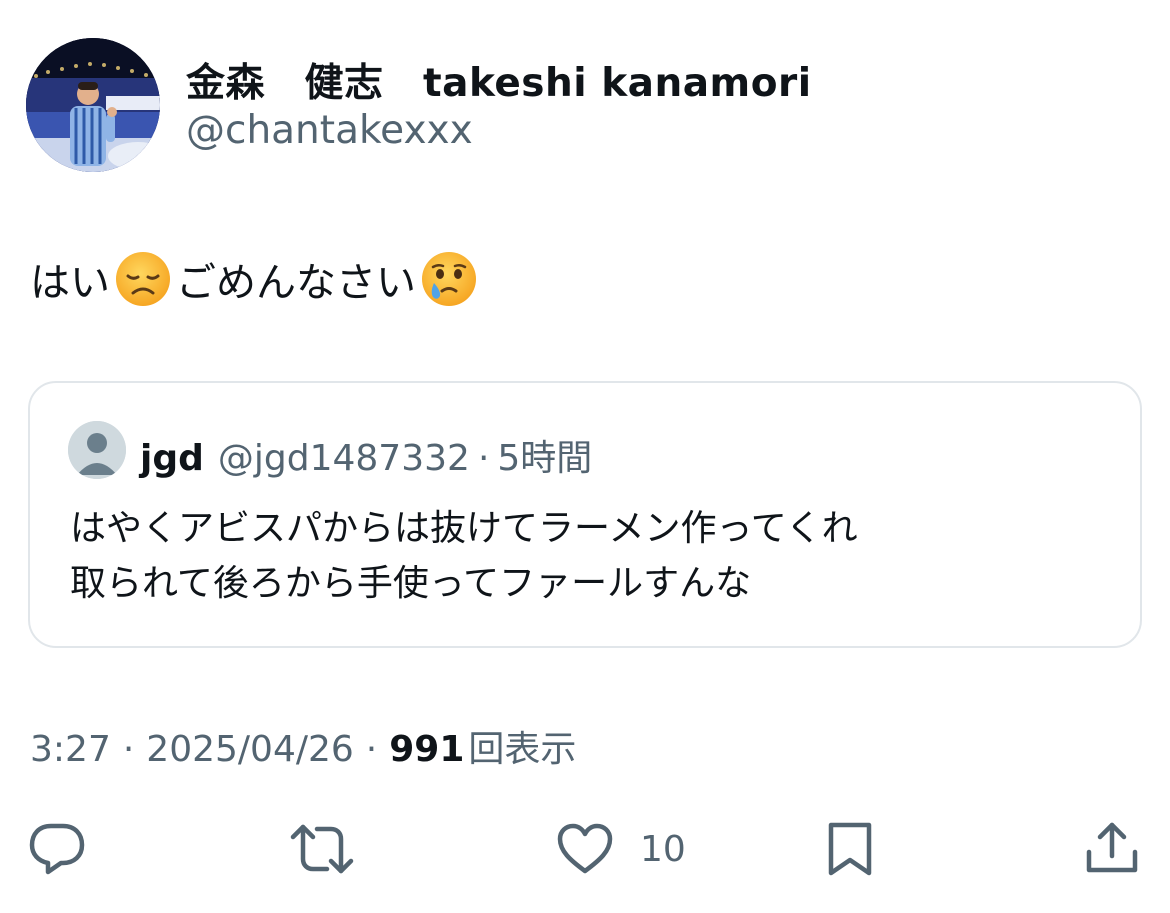 This screenshot has height=913, width=1170. I want to click on retweet-icon, so click(322, 849).